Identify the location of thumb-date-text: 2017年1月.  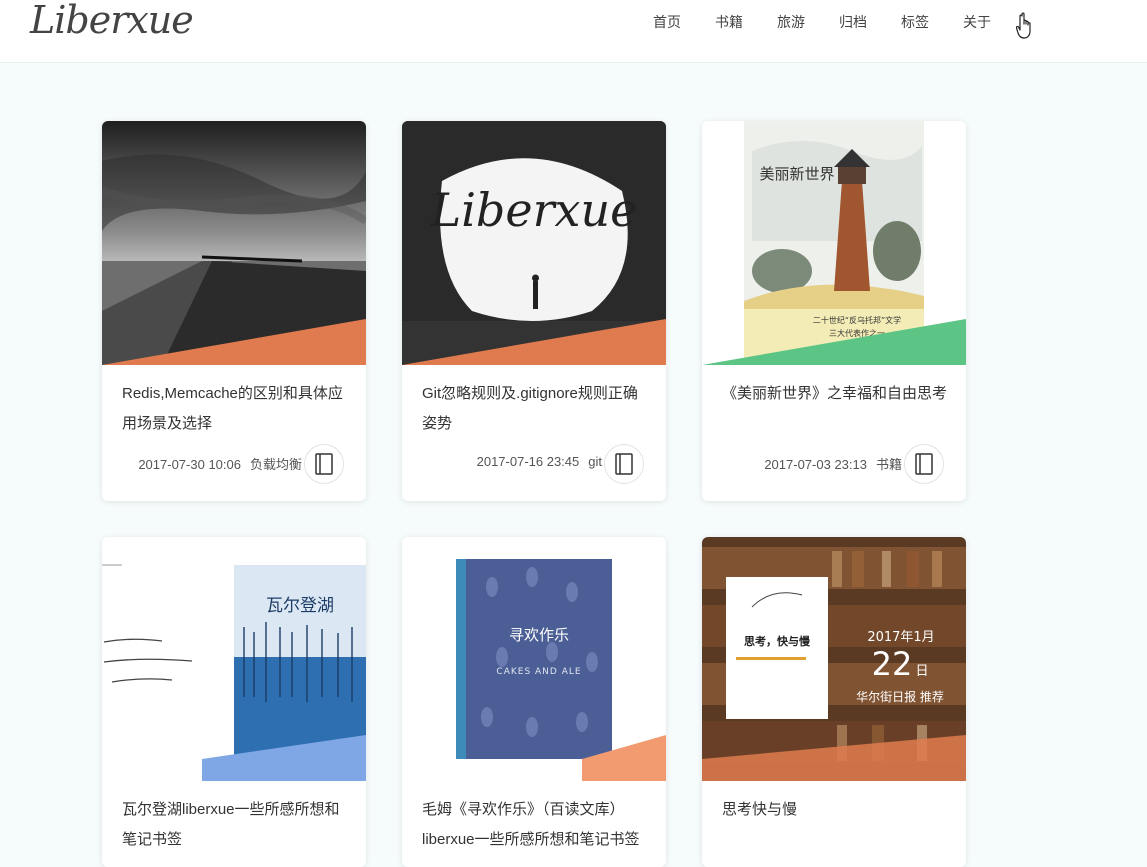
(900, 637).